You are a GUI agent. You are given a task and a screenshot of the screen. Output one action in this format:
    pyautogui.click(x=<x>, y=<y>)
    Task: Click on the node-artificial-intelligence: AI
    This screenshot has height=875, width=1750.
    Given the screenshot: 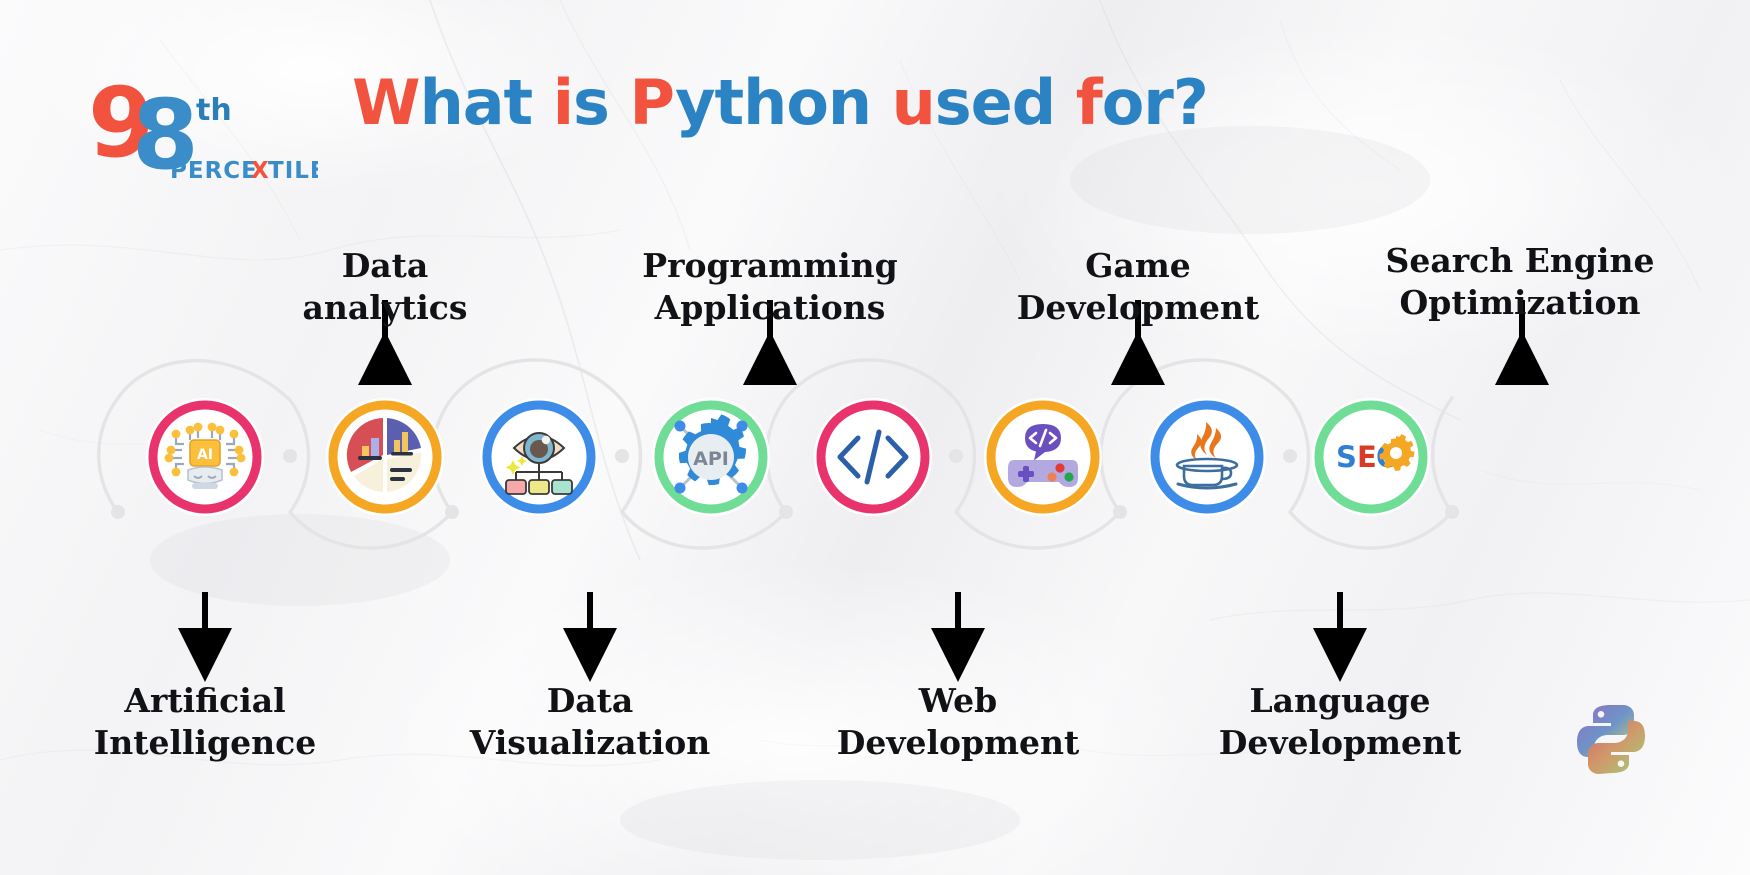 What is the action you would take?
    pyautogui.click(x=205, y=457)
    